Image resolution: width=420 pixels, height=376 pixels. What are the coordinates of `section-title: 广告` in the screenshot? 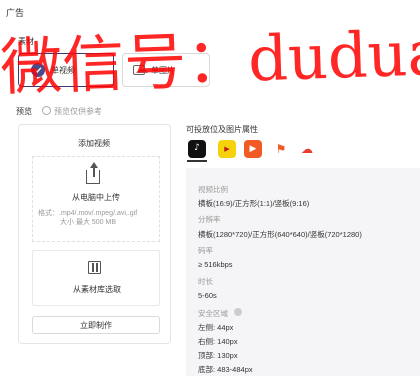 It's located at (15, 13).